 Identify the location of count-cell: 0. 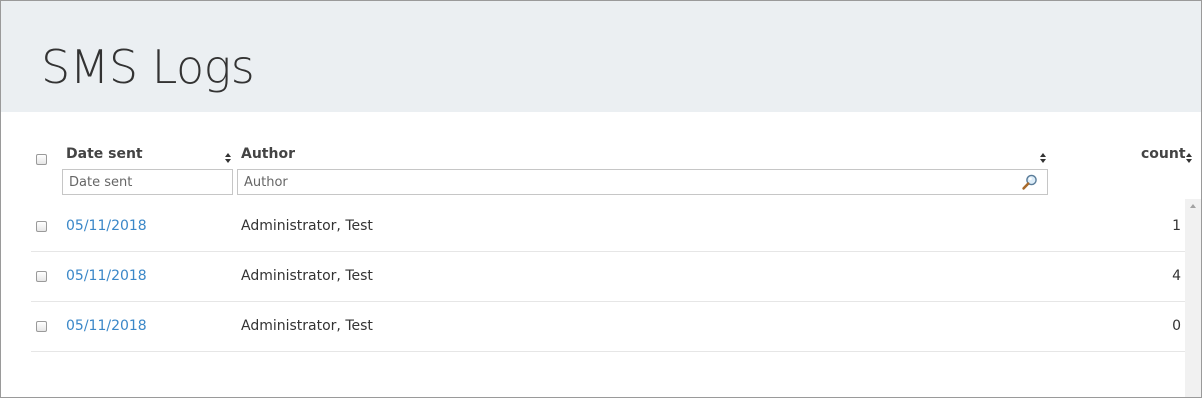
(1176, 326).